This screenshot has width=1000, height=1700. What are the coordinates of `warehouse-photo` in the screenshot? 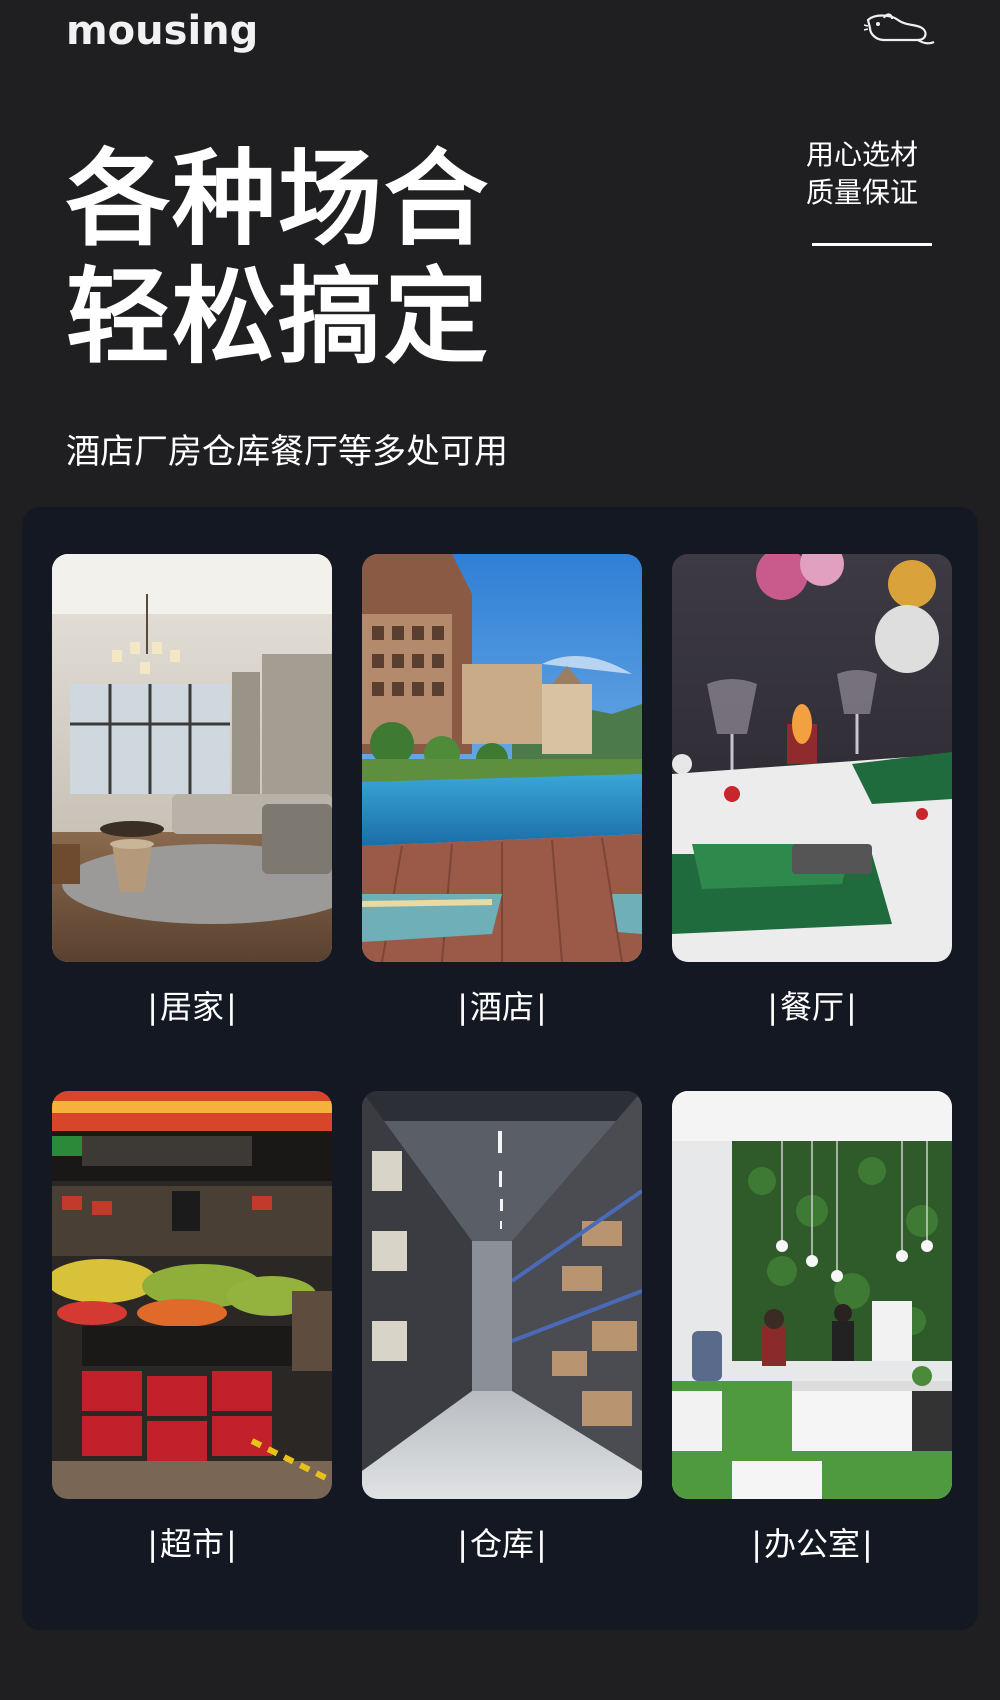 It's located at (502, 1295).